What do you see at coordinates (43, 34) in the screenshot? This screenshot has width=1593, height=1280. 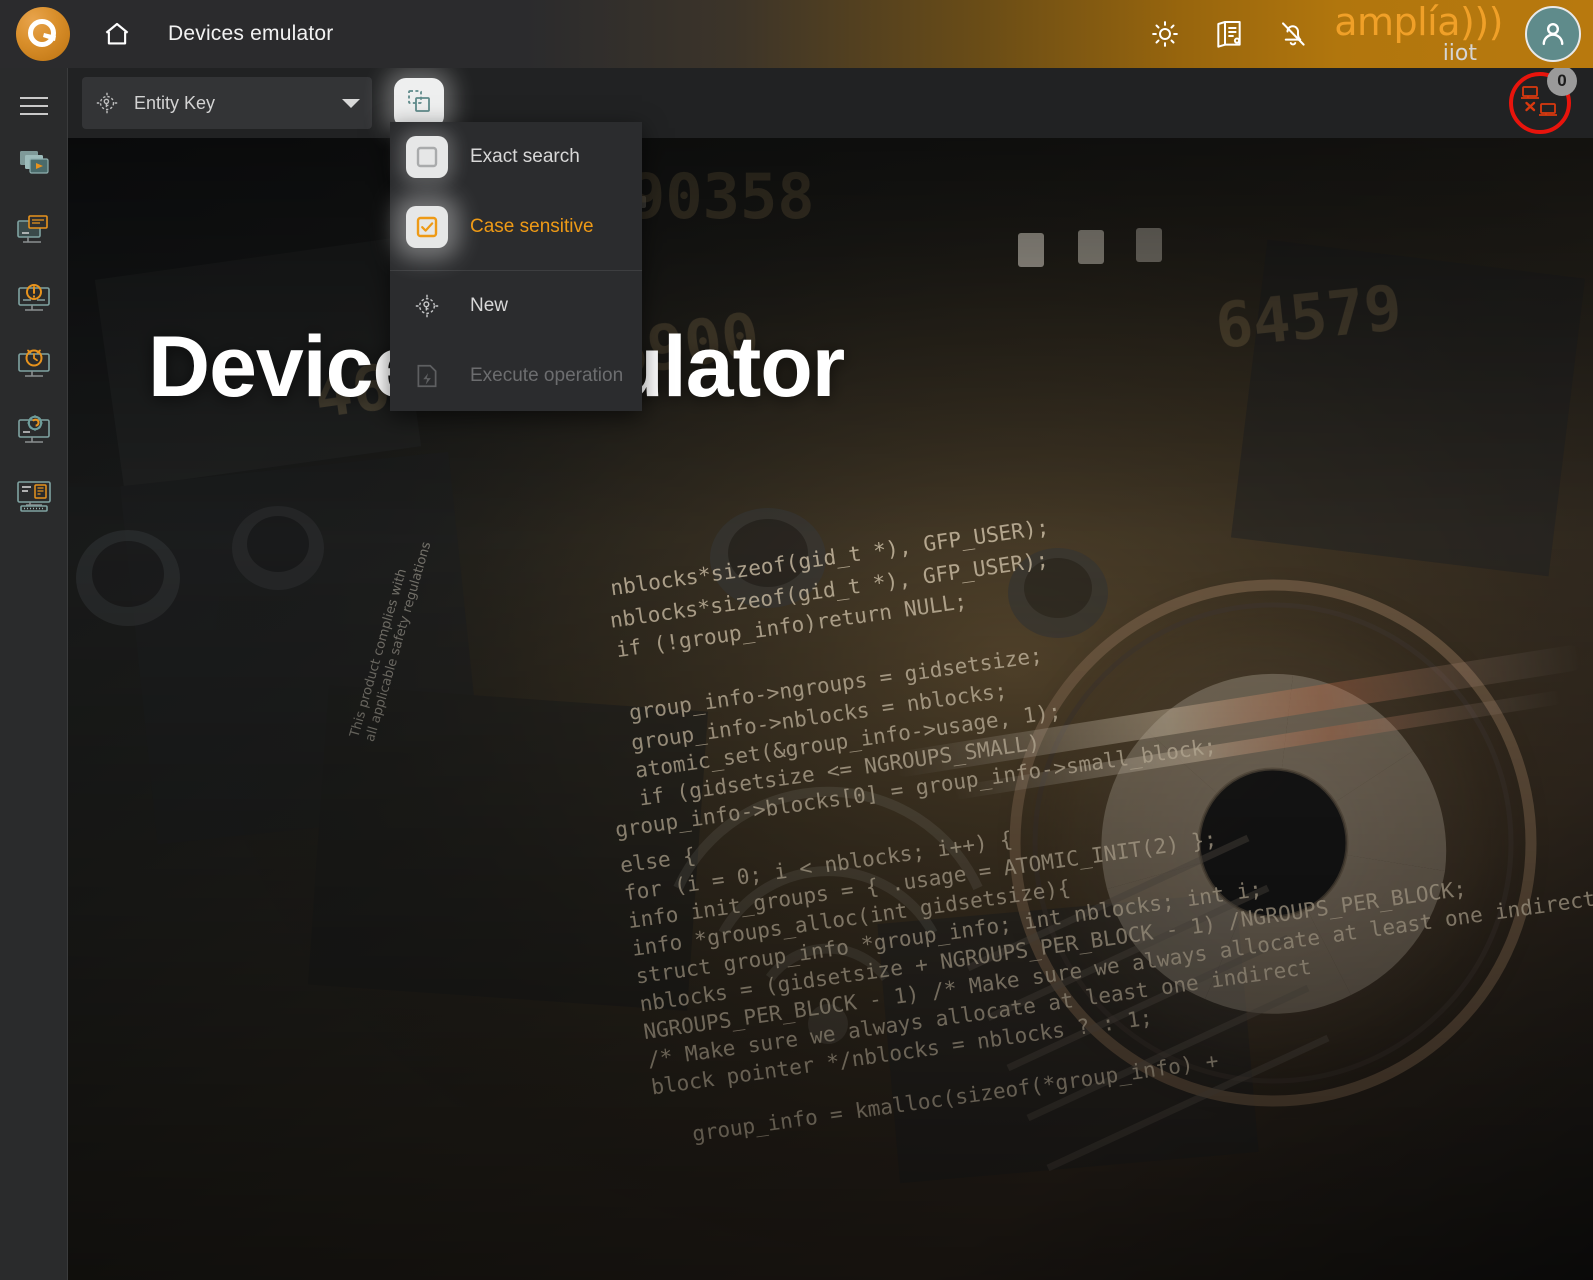 I see `amplia-q-logo-icon` at bounding box center [43, 34].